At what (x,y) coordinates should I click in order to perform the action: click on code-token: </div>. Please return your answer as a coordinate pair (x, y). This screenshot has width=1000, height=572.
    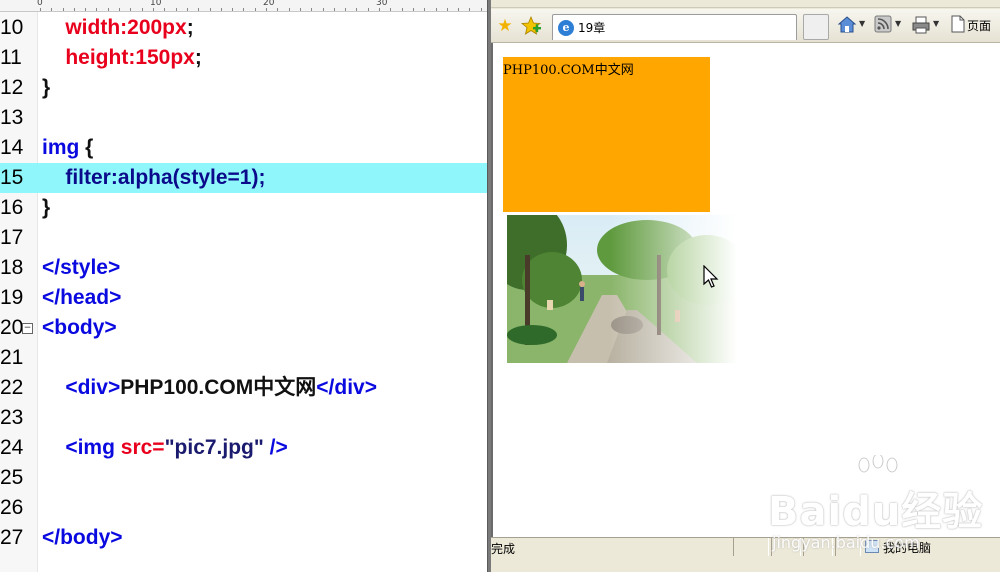
    Looking at the image, I should click on (346, 387).